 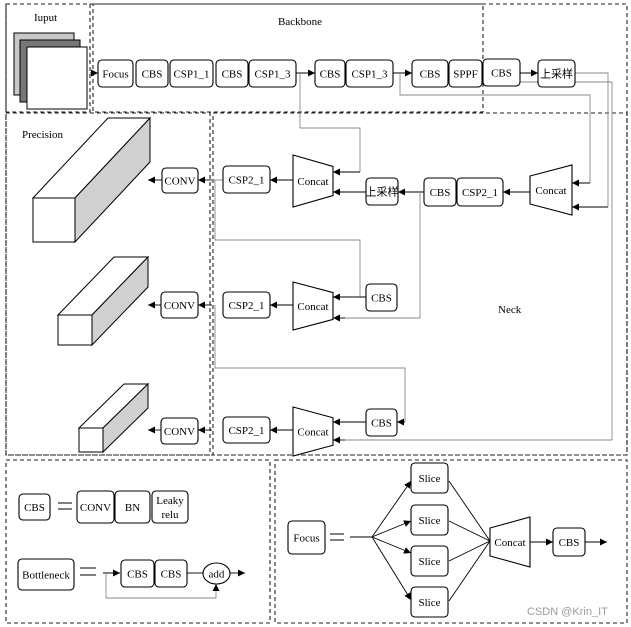 I want to click on focus-block-label: Focus, so click(x=115, y=75).